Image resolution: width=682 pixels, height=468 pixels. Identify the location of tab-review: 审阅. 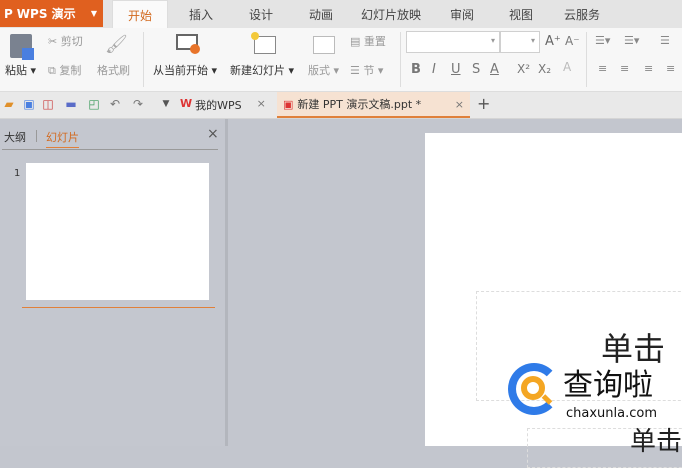
(462, 14).